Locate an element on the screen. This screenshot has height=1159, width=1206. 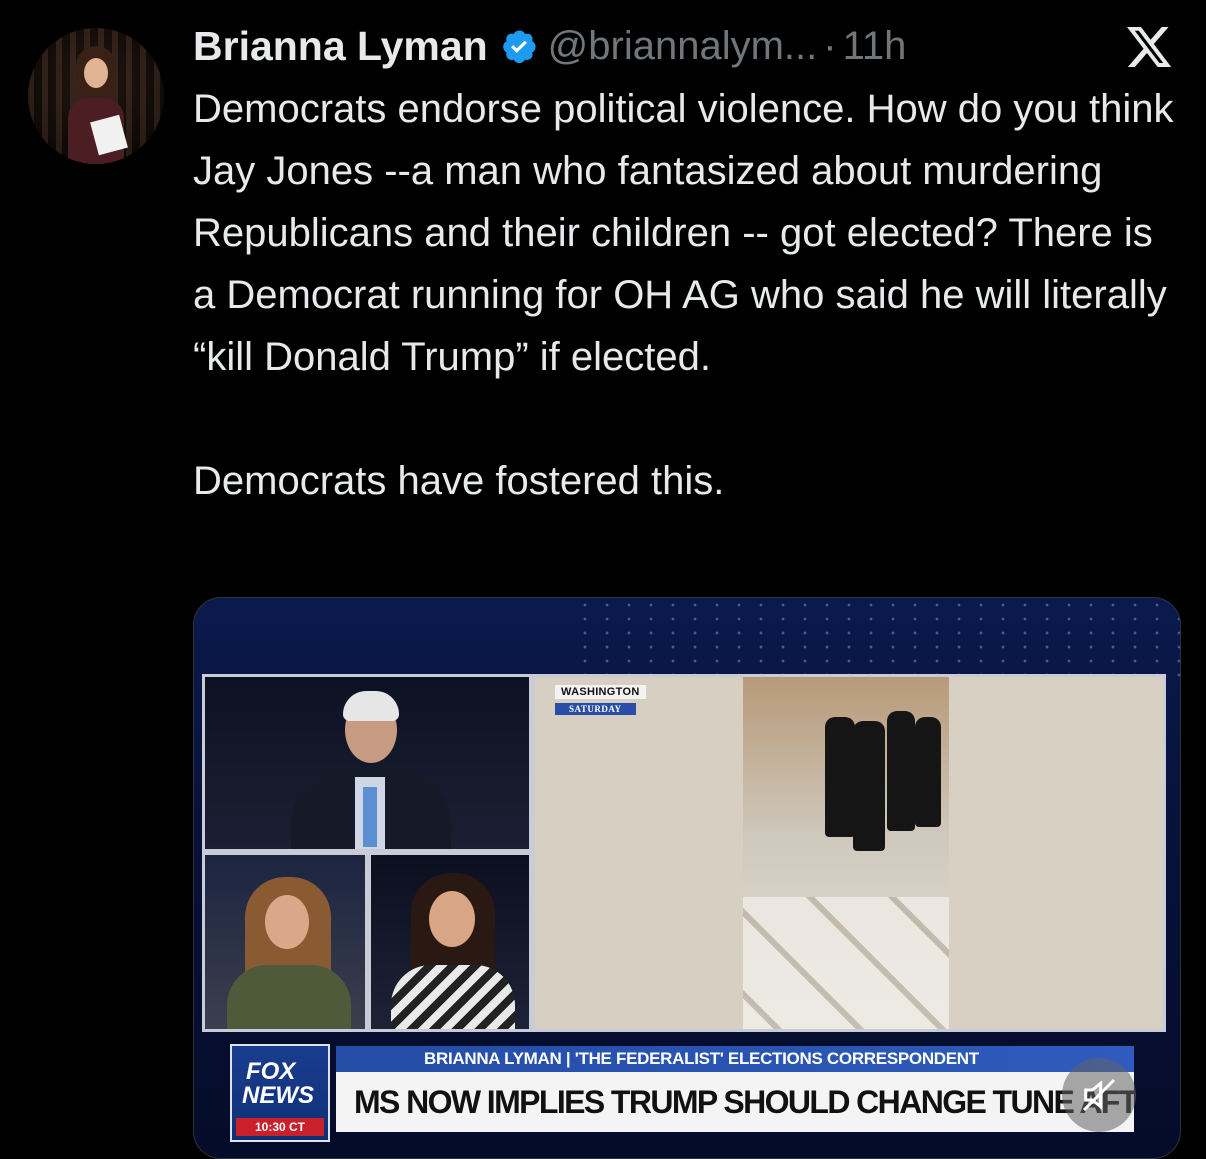
location-label: WASHINGTON is located at coordinates (600, 692).